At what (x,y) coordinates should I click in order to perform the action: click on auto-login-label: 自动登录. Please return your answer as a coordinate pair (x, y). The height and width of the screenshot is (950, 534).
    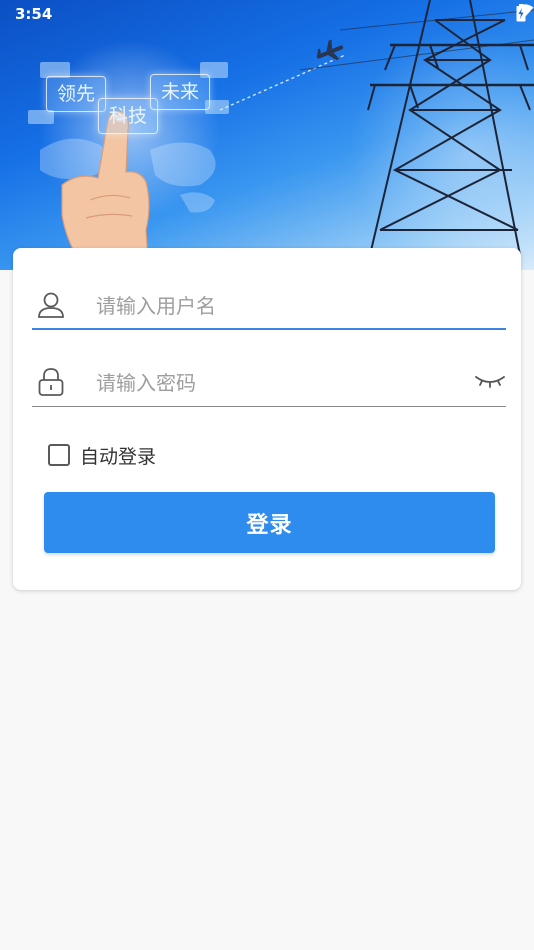
    Looking at the image, I should click on (118, 456).